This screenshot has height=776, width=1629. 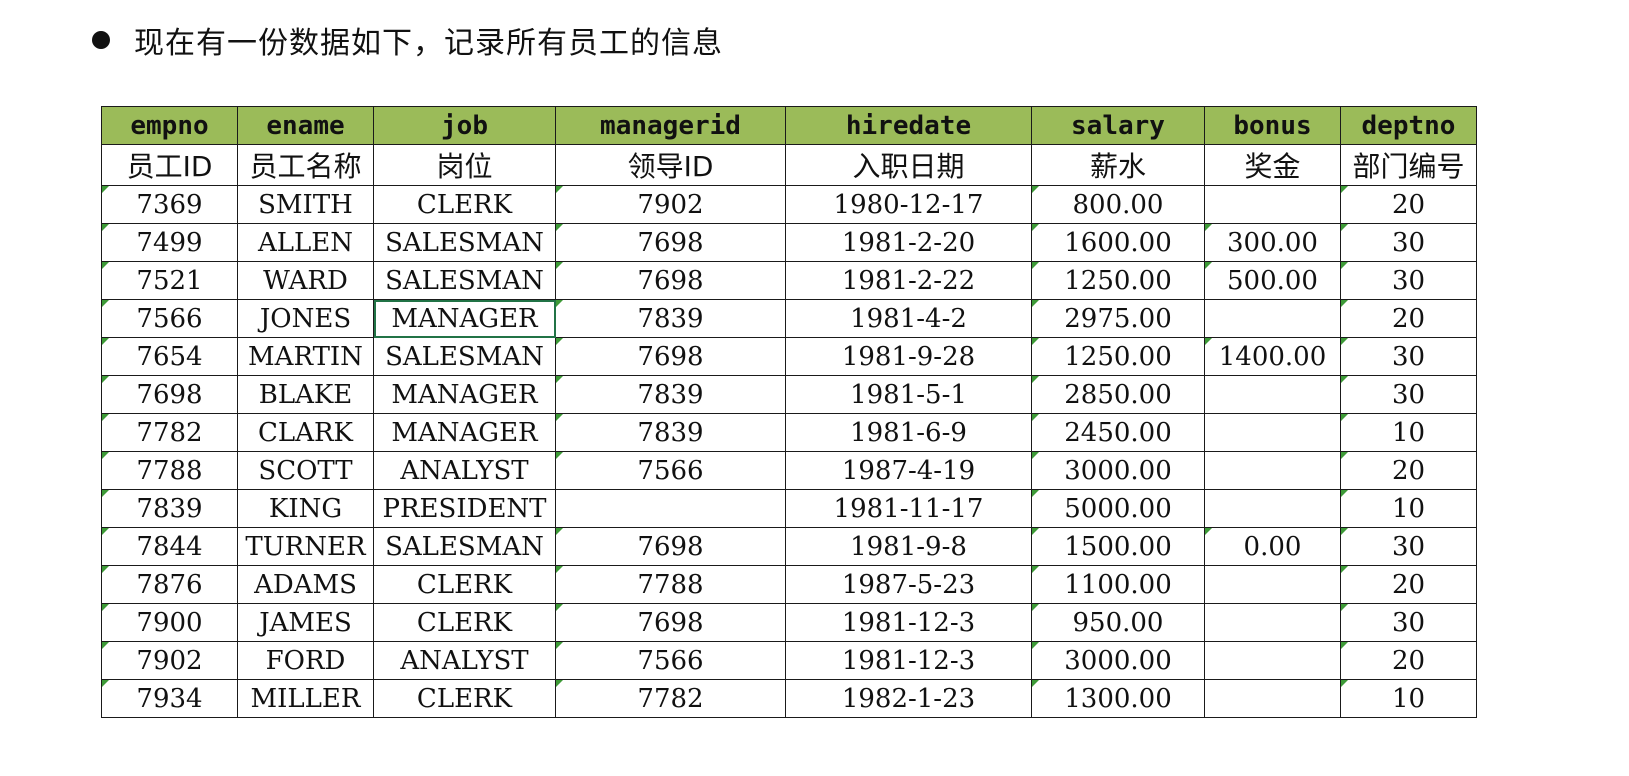 What do you see at coordinates (908, 470) in the screenshot?
I see `cell-hiredate: 1987-4-19` at bounding box center [908, 470].